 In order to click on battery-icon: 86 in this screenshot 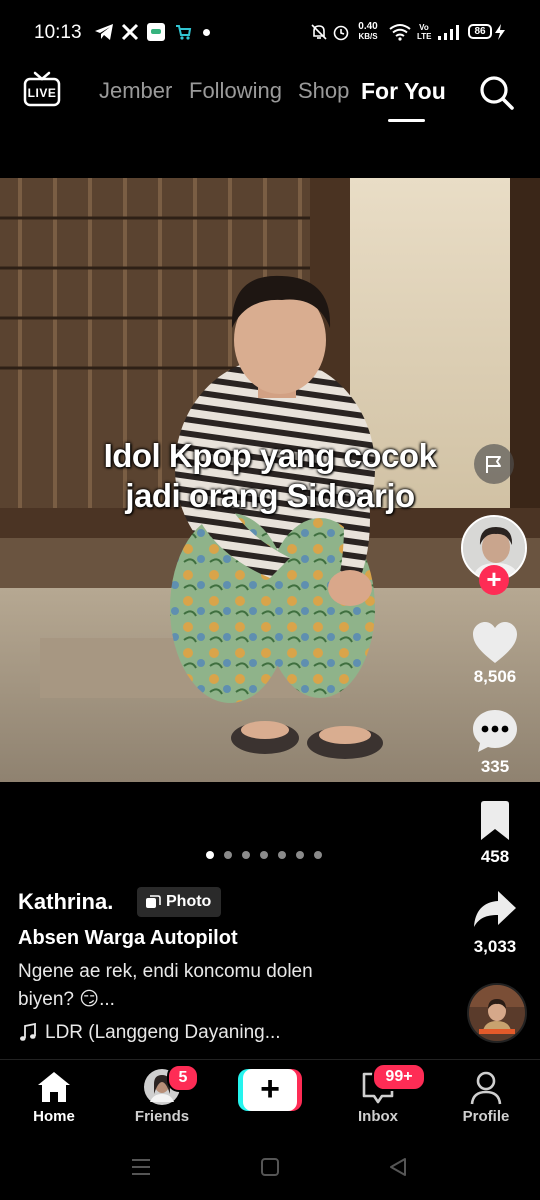, I will do `click(480, 31)`.